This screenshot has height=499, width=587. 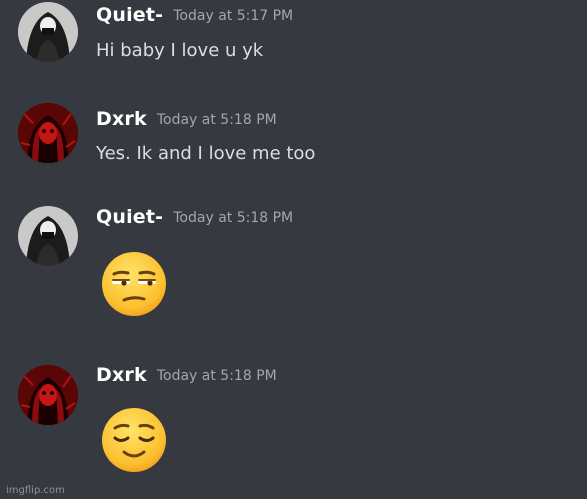 I want to click on watermark: imgflip.com, so click(x=35, y=490).